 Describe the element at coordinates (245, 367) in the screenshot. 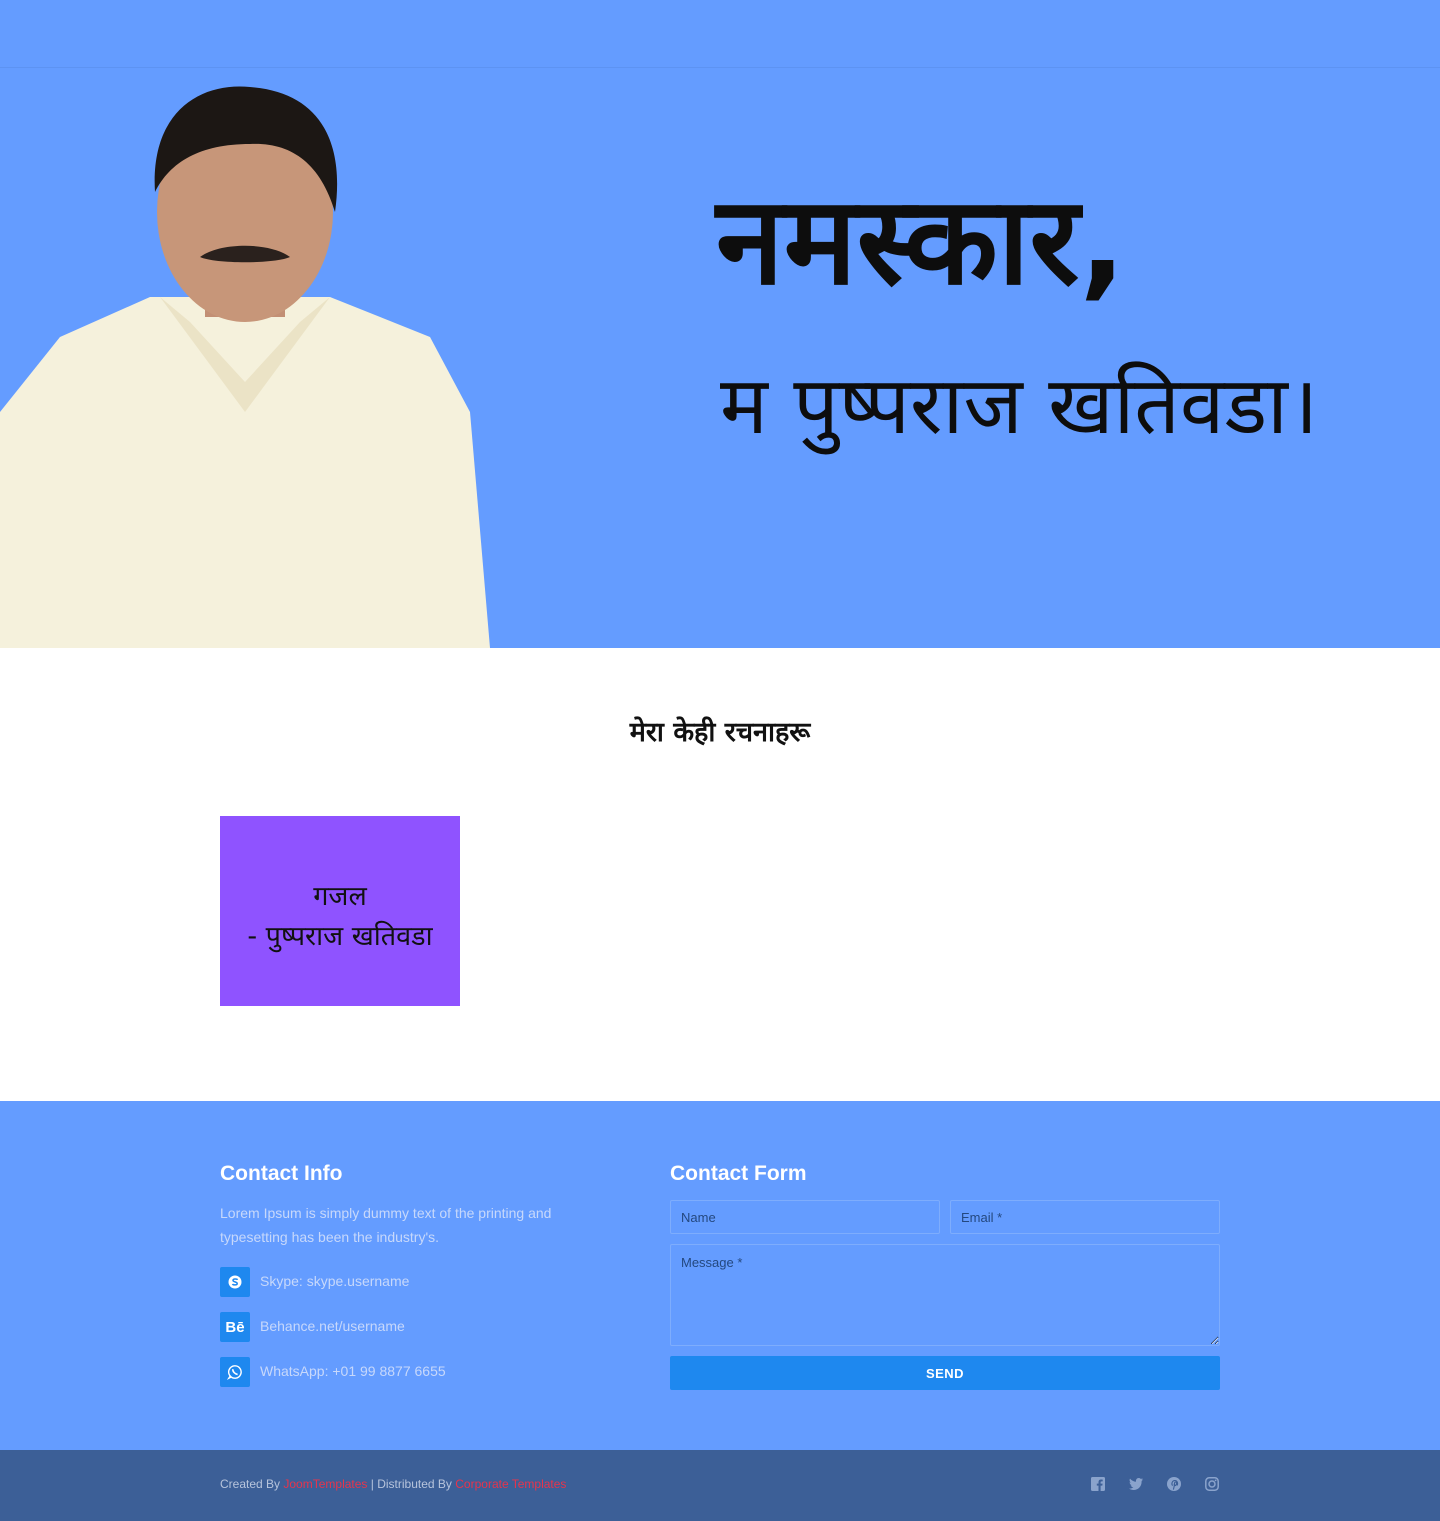

I see `portrait-image` at that location.